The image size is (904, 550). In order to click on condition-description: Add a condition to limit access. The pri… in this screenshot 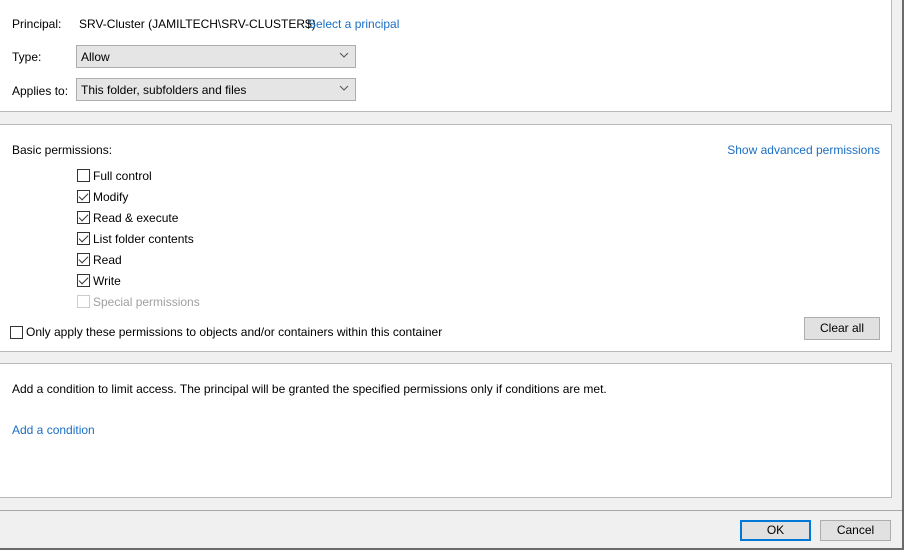, I will do `click(309, 389)`.